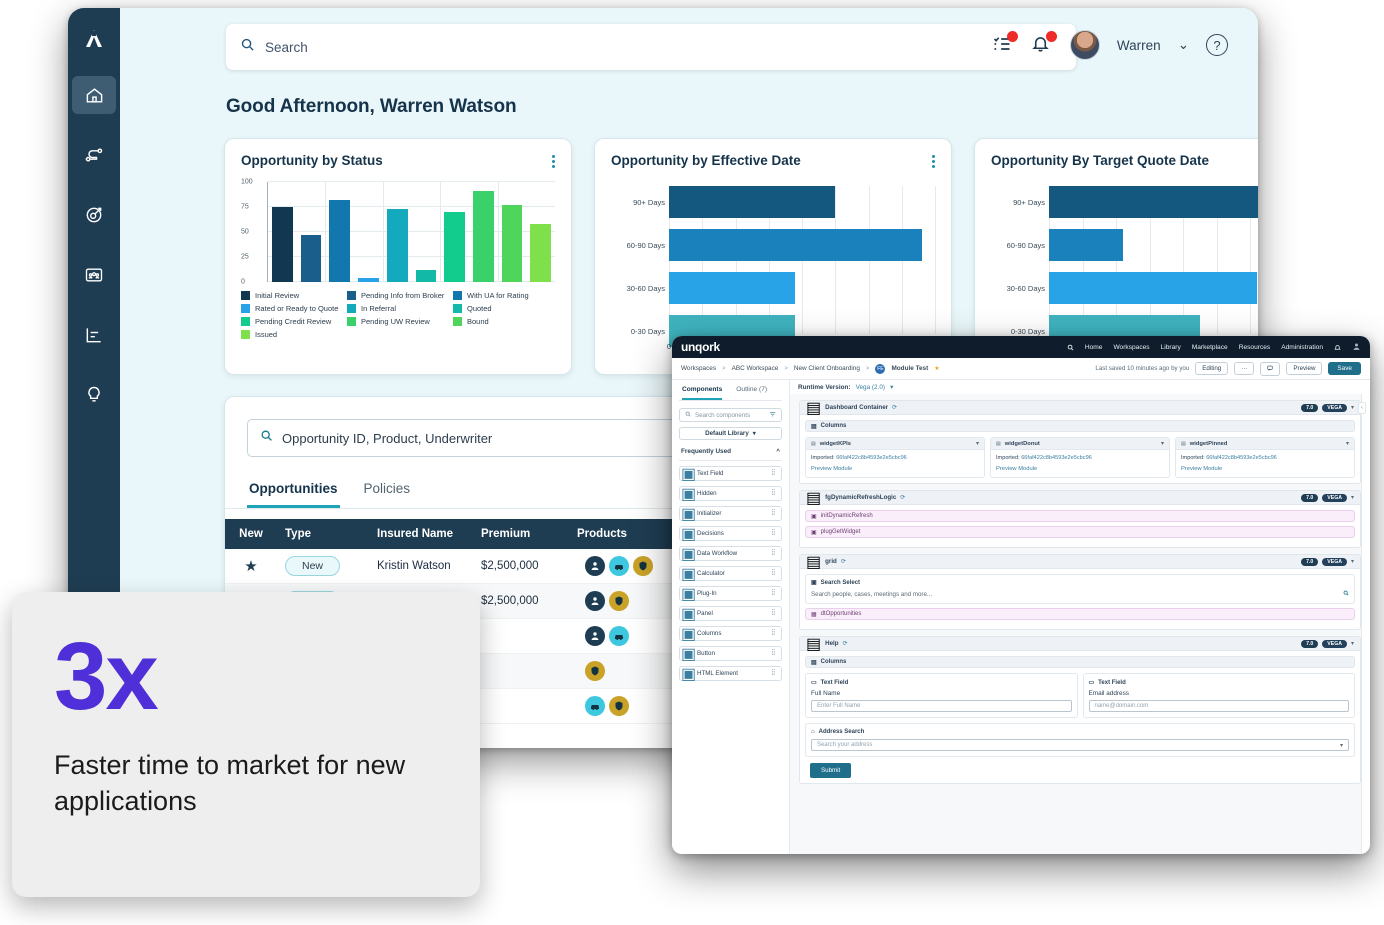 The width and height of the screenshot is (1384, 925). Describe the element at coordinates (871, 387) in the screenshot. I see `runtime-version-value: Vega (2.0)` at that location.